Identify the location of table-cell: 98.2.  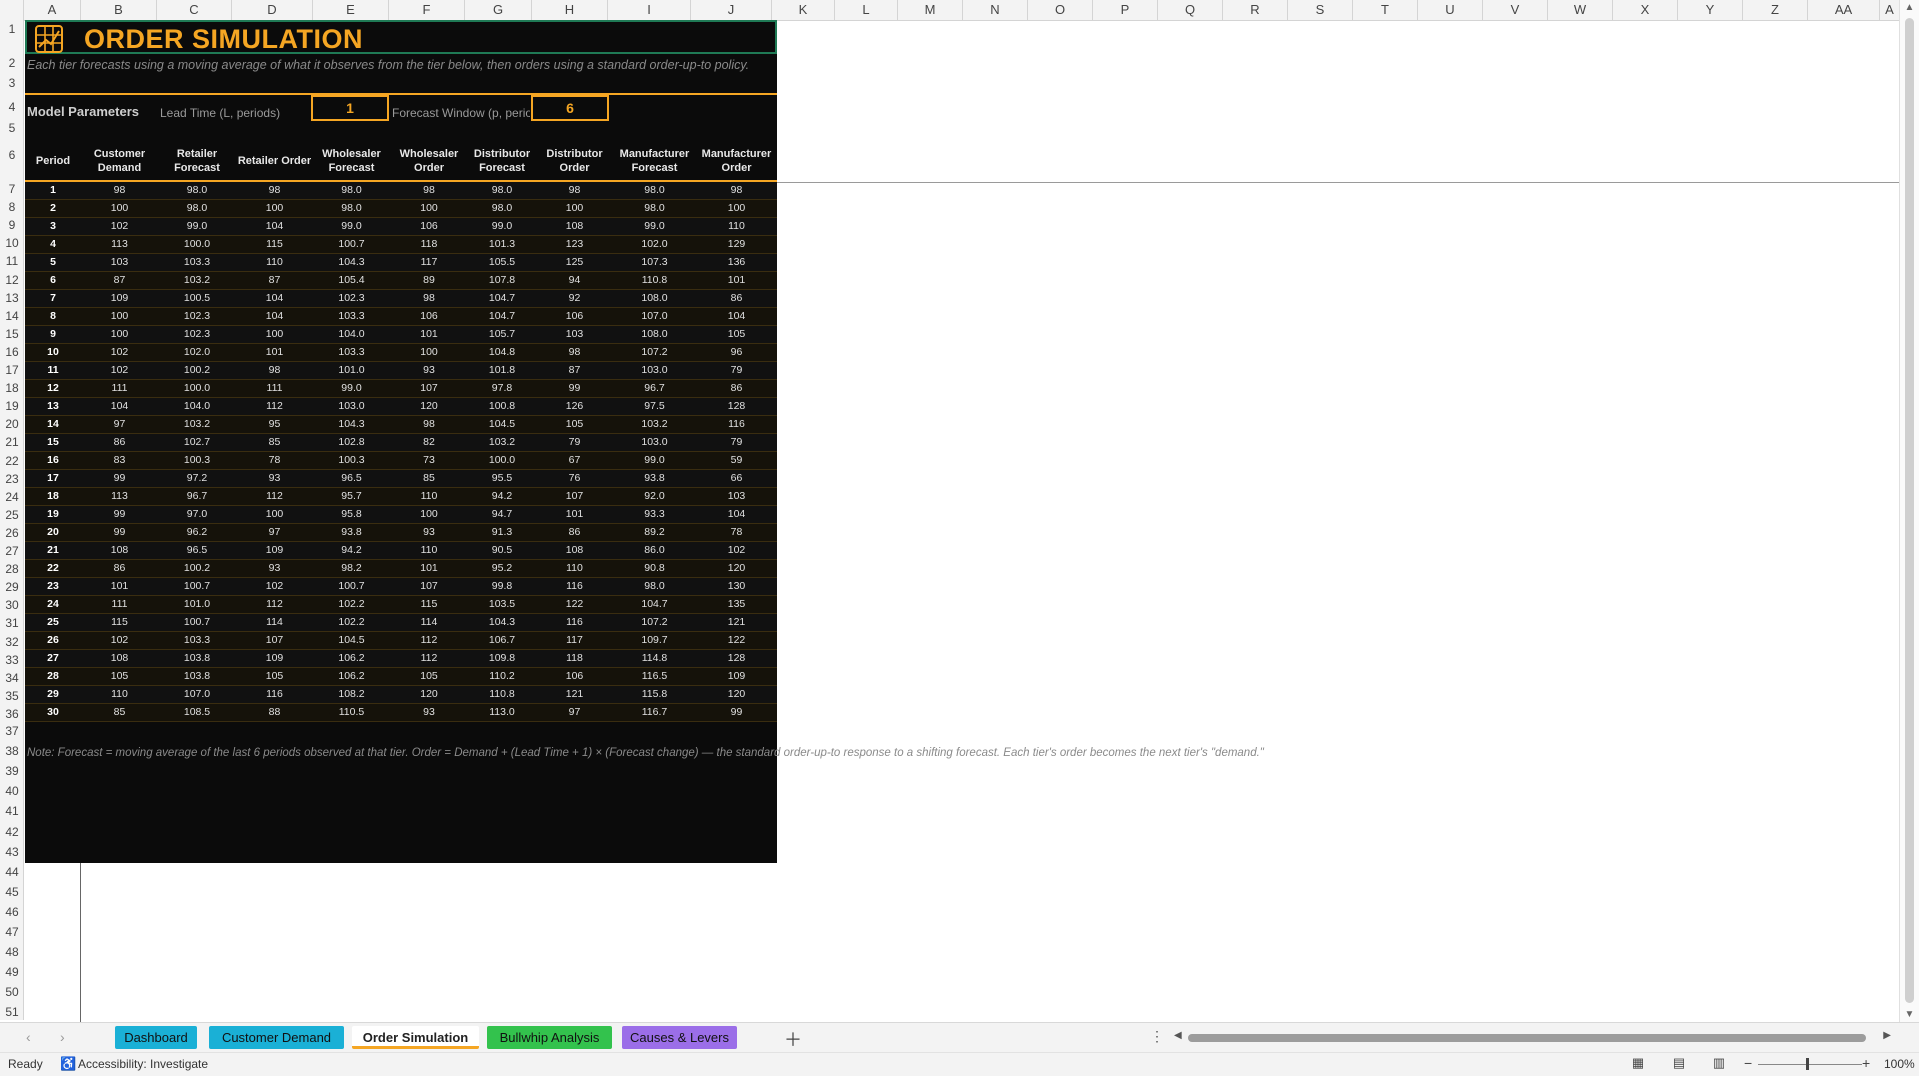
(351, 568).